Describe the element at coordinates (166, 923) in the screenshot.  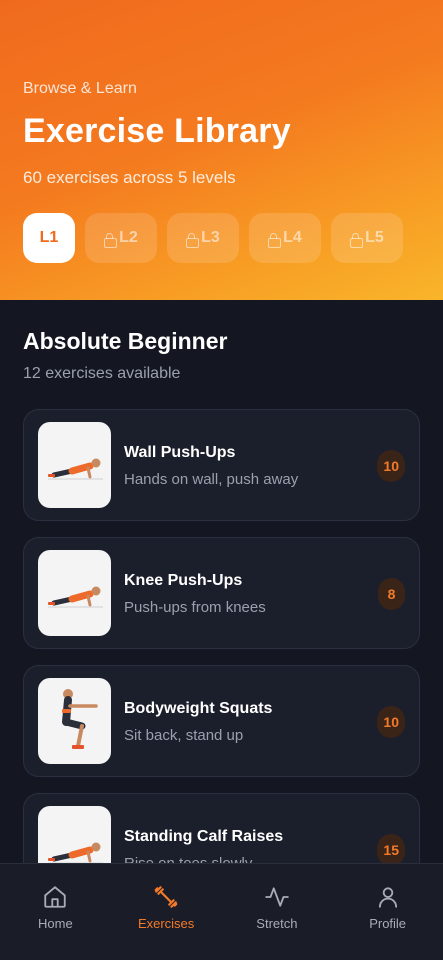
I see `tab-label: Exercises` at that location.